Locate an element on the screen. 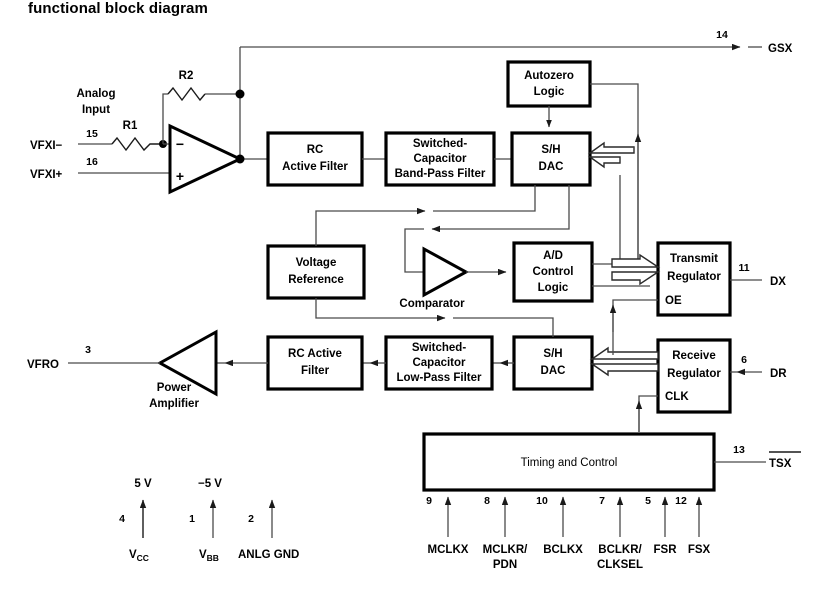 The width and height of the screenshot is (823, 591). pin-label-vfro: VFRO is located at coordinates (43, 365).